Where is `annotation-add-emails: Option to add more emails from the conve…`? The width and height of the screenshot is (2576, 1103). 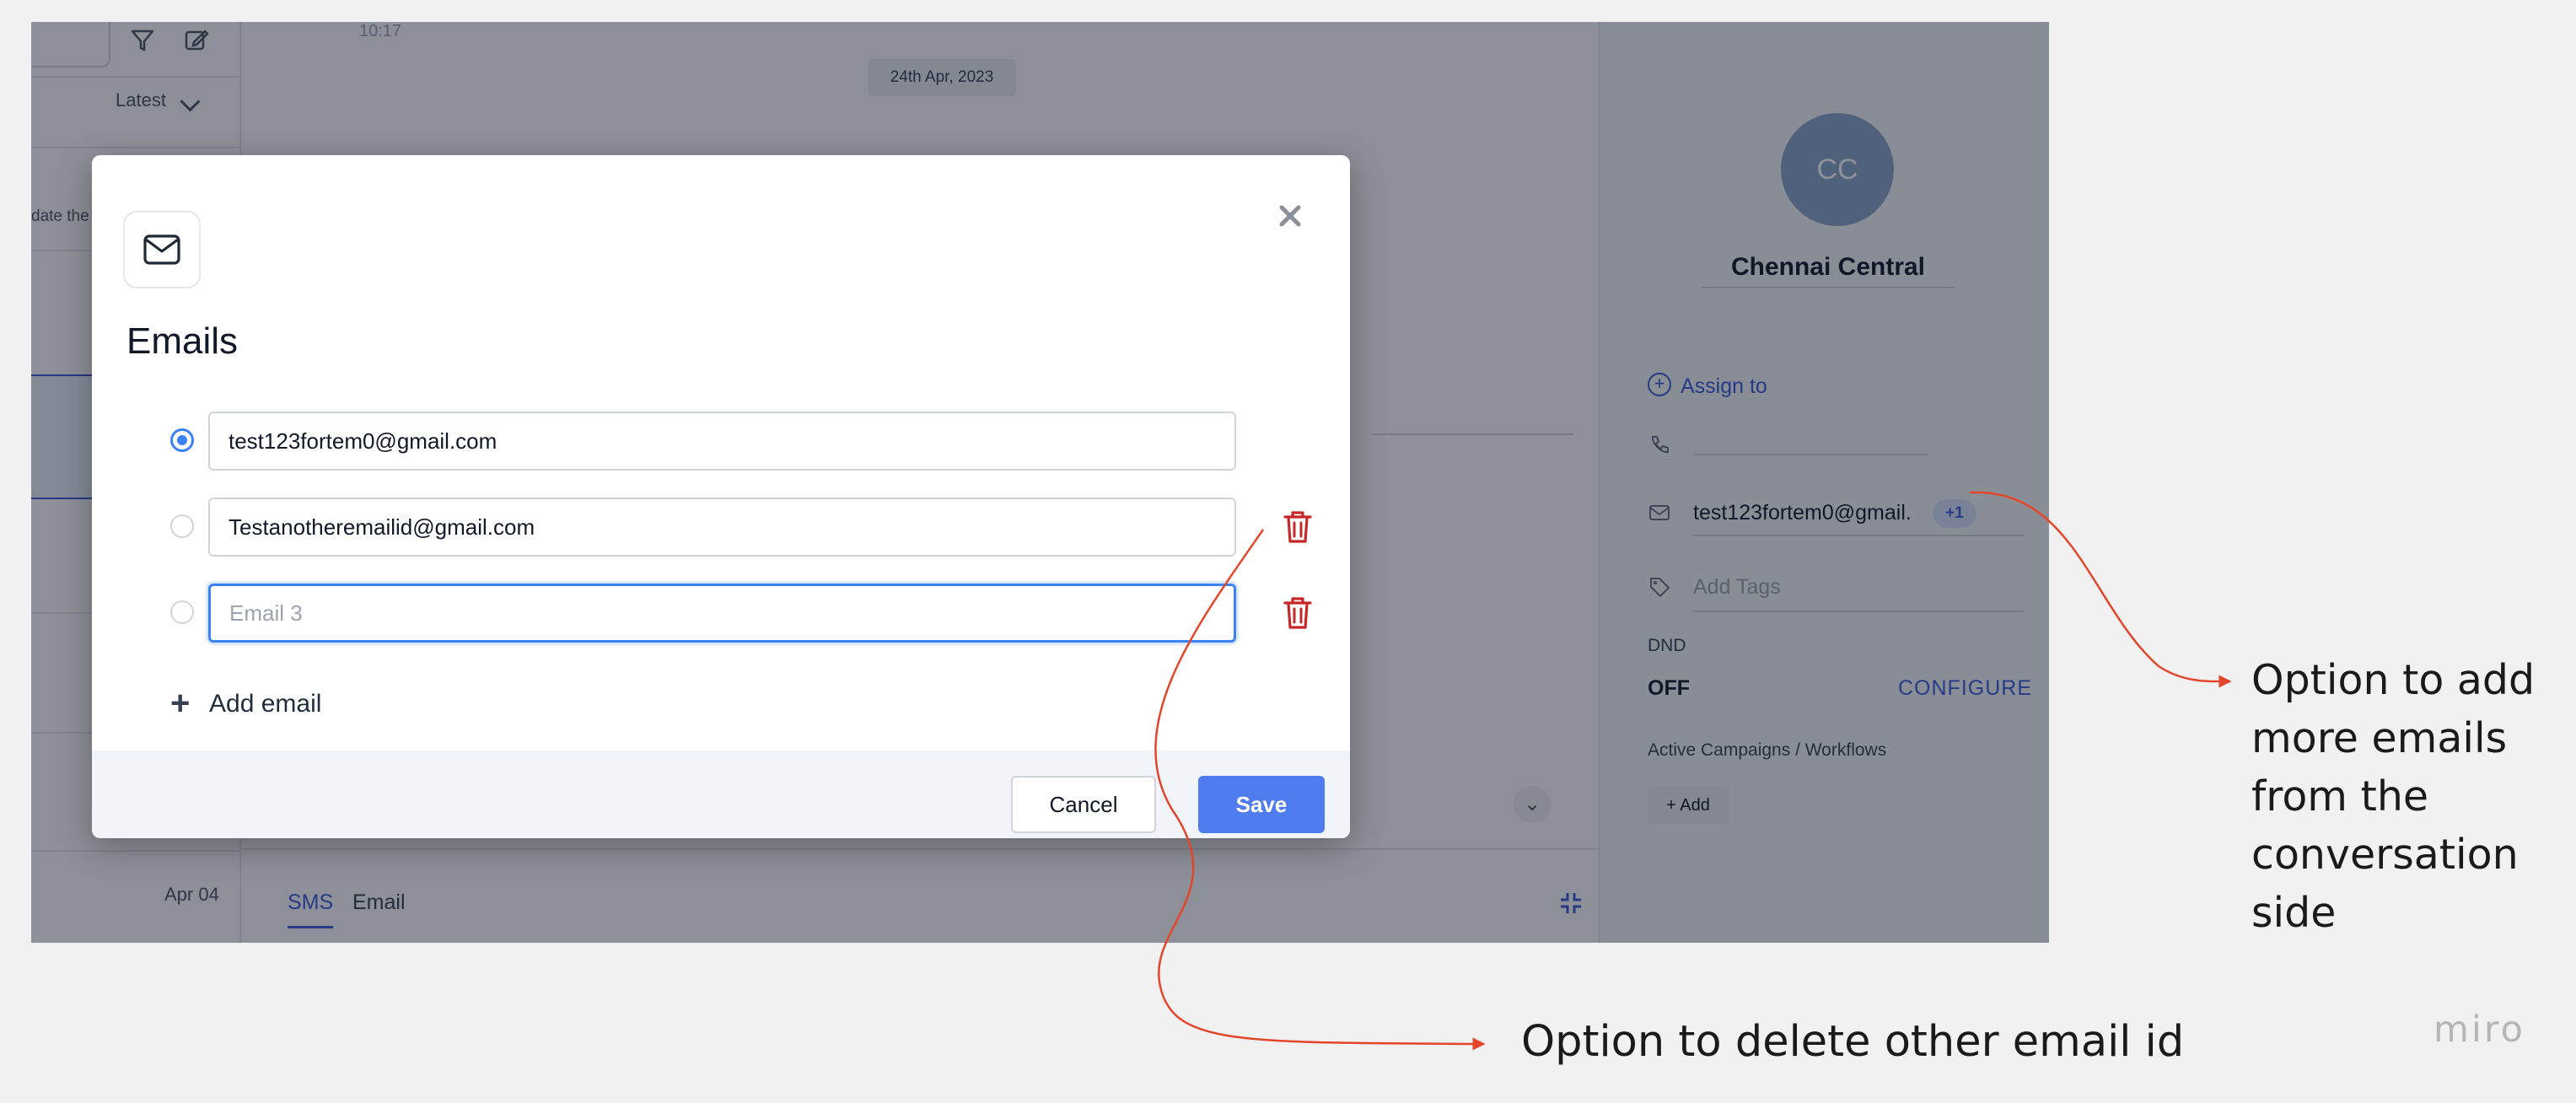 annotation-add-emails: Option to add more emails from the conve… is located at coordinates (2393, 796).